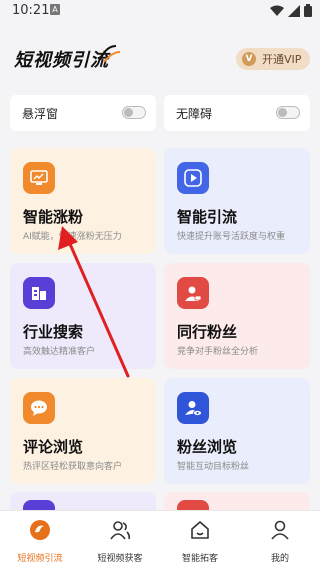 This screenshot has width=320, height=569. Describe the element at coordinates (160, 11) in the screenshot. I see `status-bar: 10:21 A` at that location.